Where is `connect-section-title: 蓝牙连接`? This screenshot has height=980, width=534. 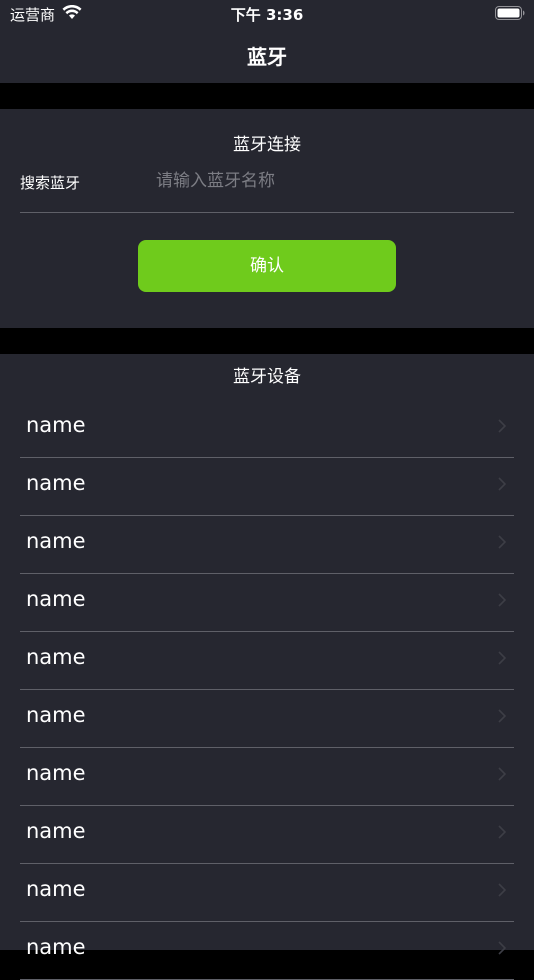
connect-section-title: 蓝牙连接 is located at coordinates (267, 145).